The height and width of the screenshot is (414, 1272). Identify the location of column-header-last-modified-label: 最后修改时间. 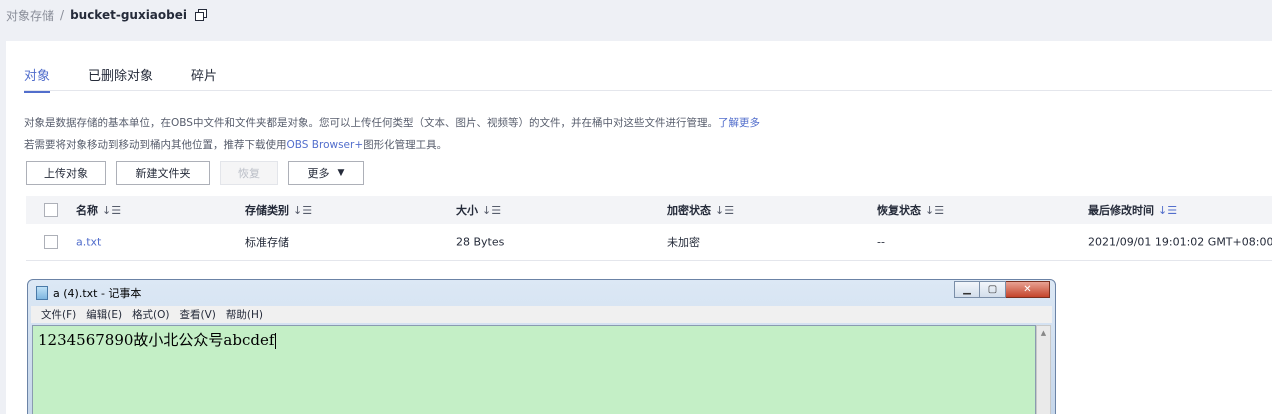
(1121, 210).